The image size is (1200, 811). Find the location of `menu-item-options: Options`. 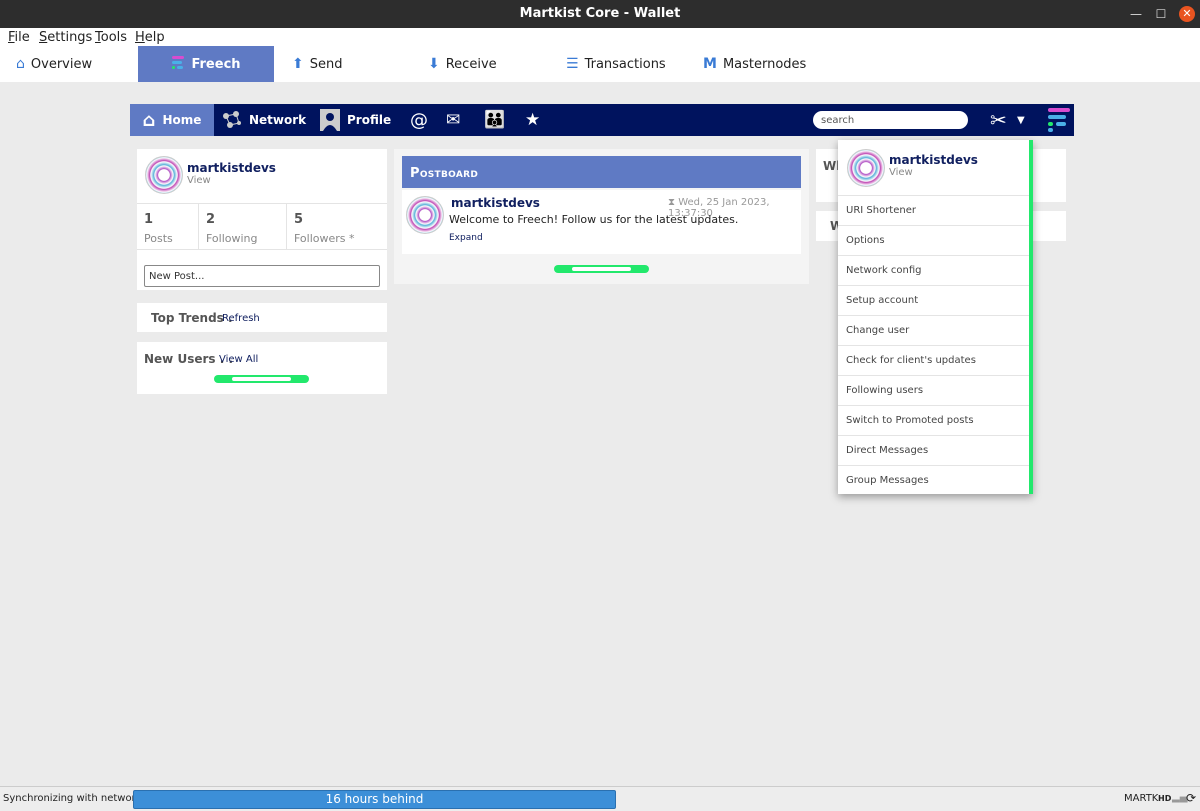

menu-item-options: Options is located at coordinates (933, 240).